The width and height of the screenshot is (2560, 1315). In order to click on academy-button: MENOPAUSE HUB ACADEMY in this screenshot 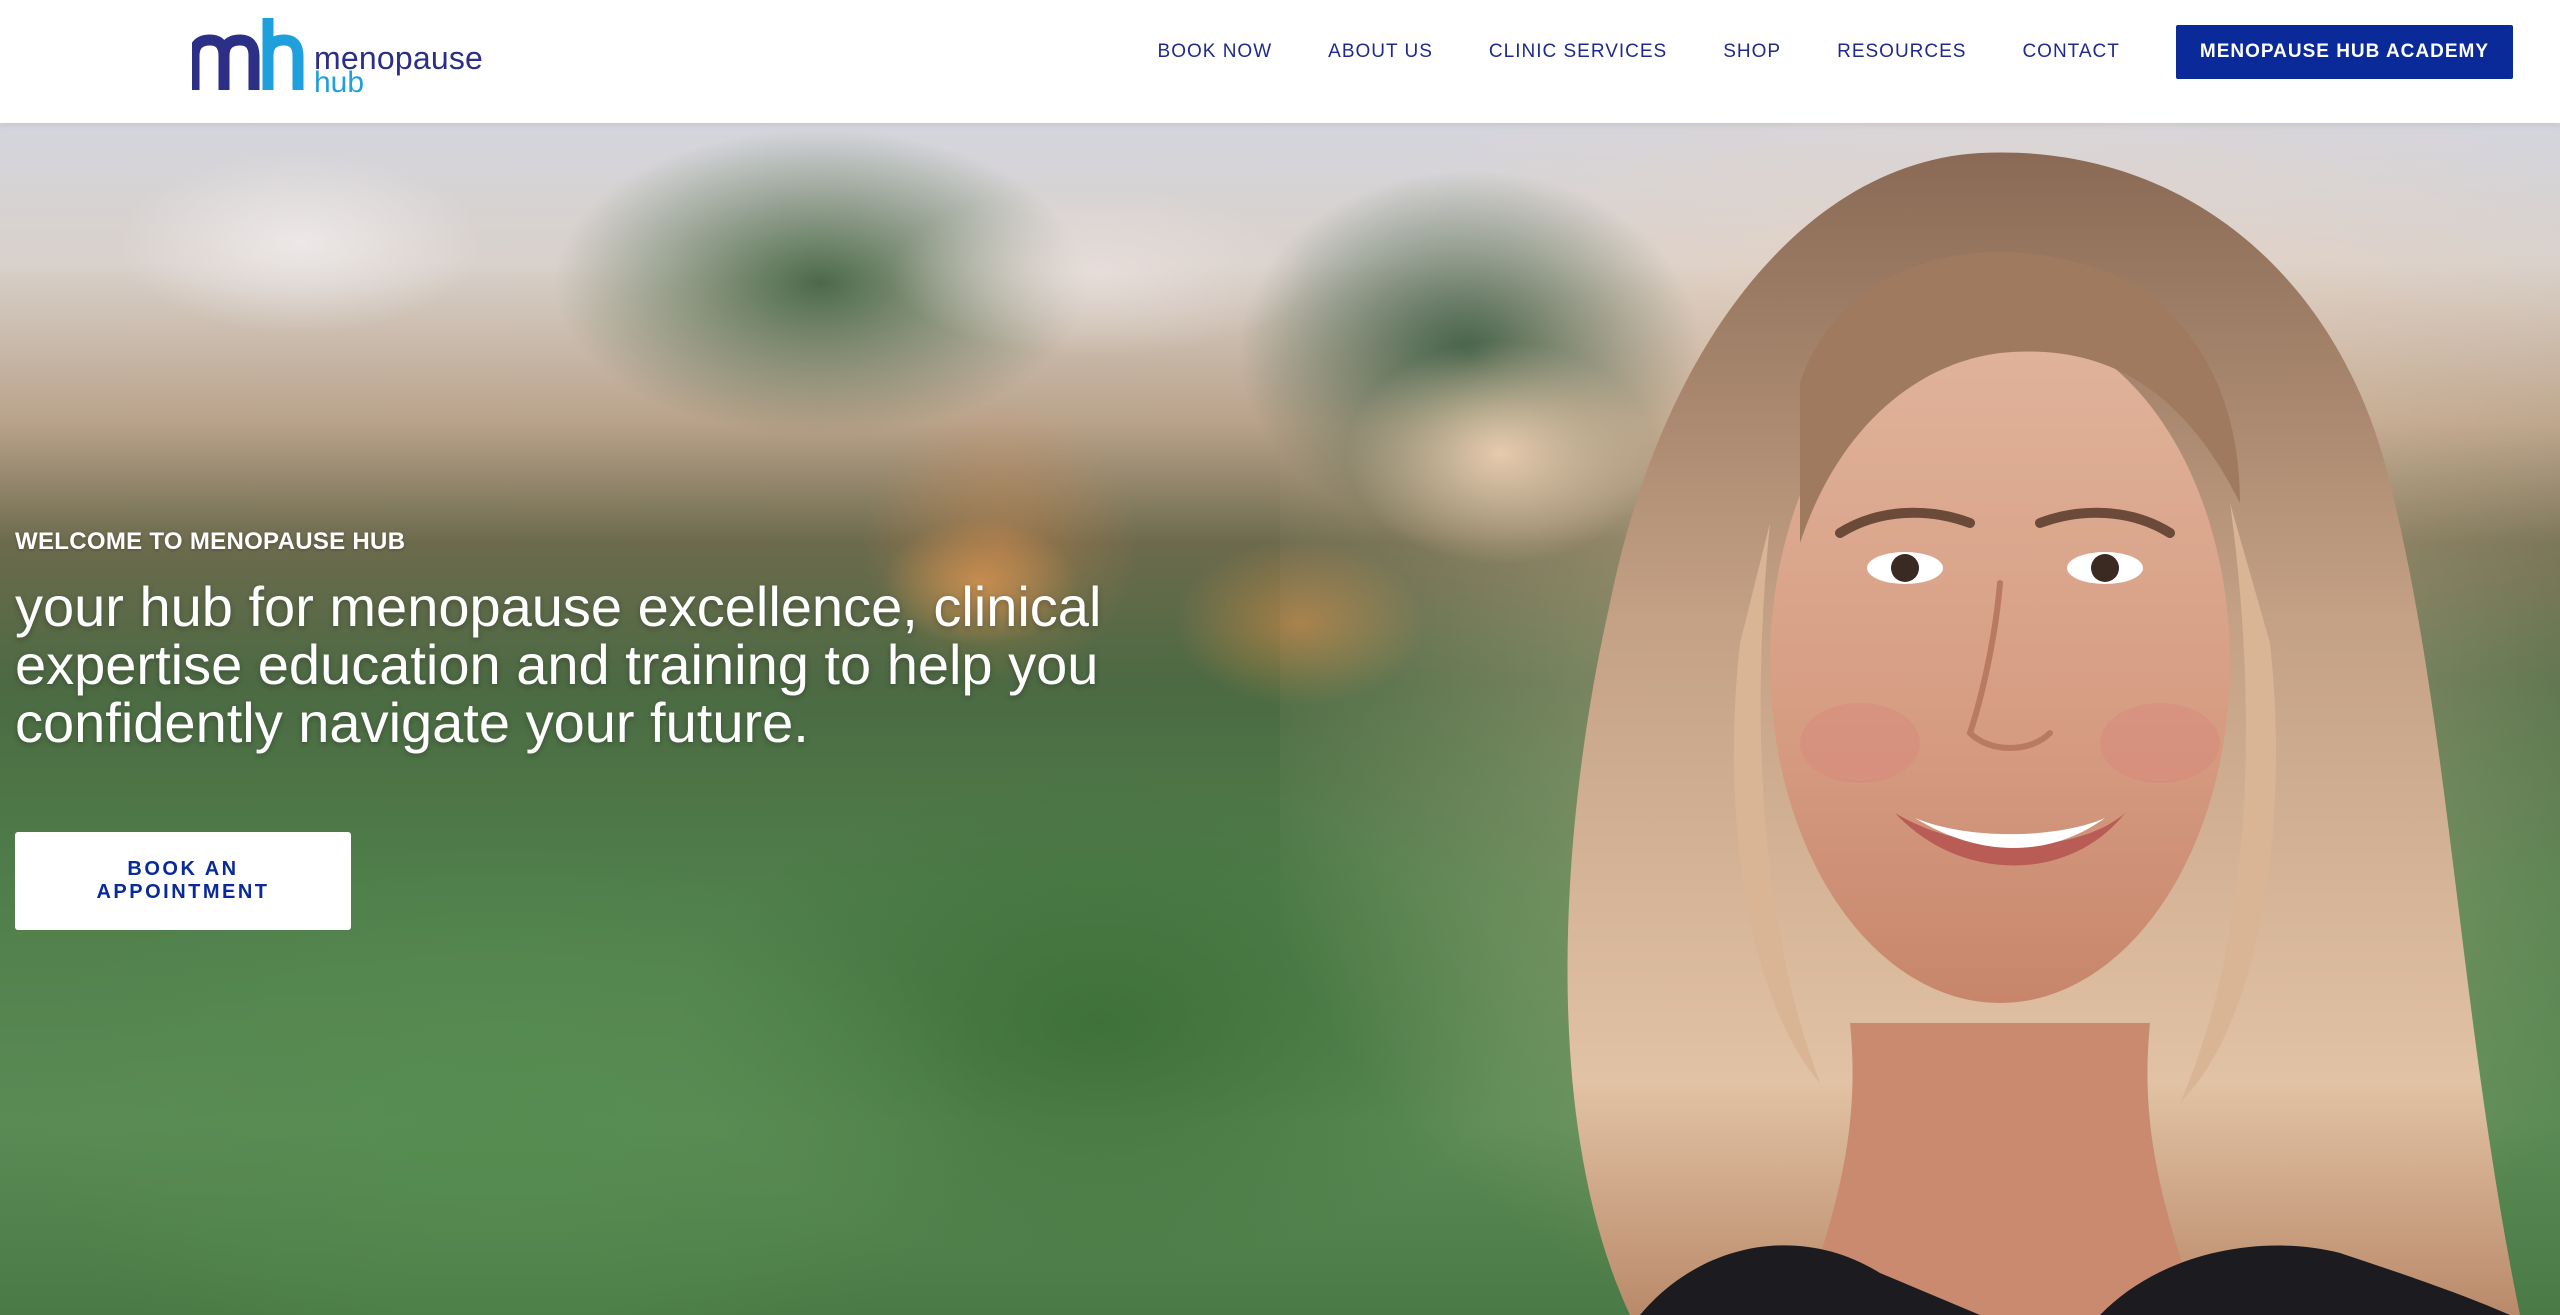, I will do `click(2344, 51)`.